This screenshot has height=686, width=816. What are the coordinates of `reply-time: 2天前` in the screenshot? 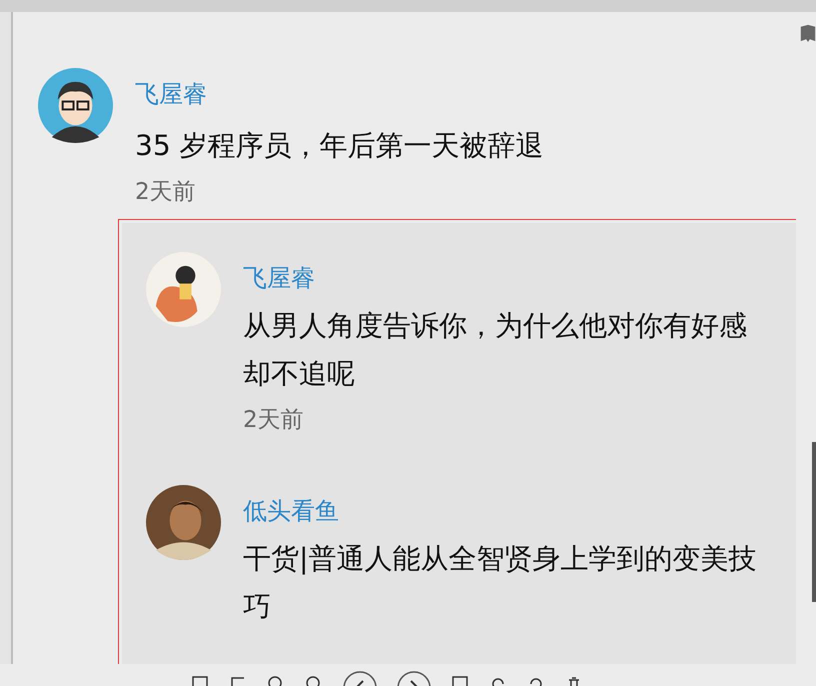 It's located at (274, 420).